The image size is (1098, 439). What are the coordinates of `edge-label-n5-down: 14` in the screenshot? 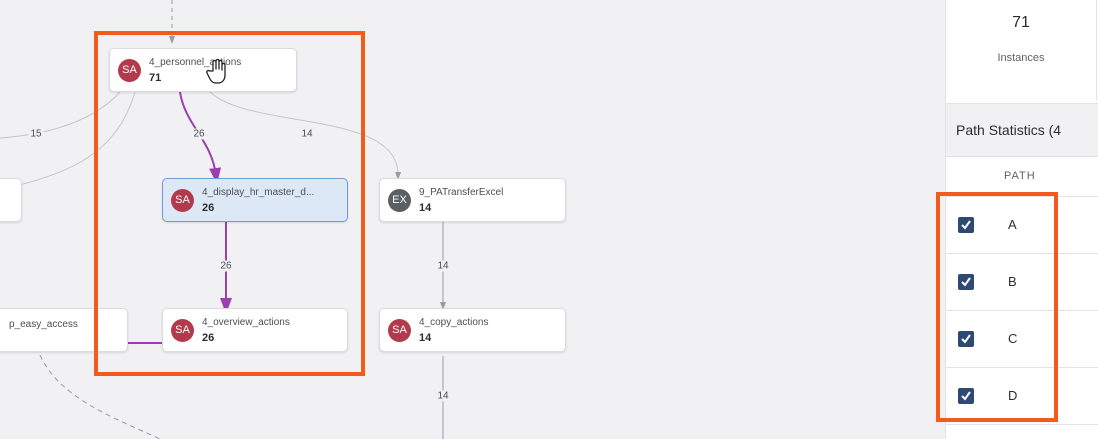 It's located at (443, 396).